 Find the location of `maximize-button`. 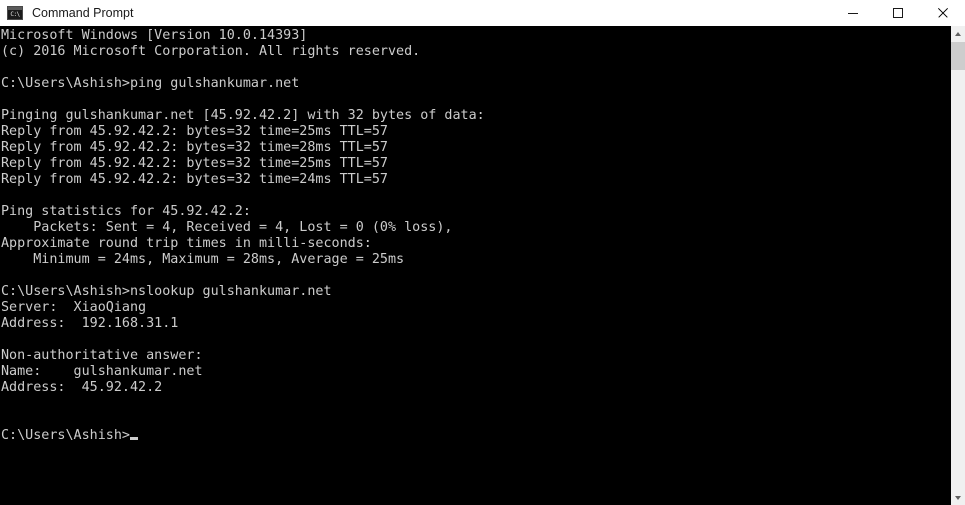

maximize-button is located at coordinates (897, 13).